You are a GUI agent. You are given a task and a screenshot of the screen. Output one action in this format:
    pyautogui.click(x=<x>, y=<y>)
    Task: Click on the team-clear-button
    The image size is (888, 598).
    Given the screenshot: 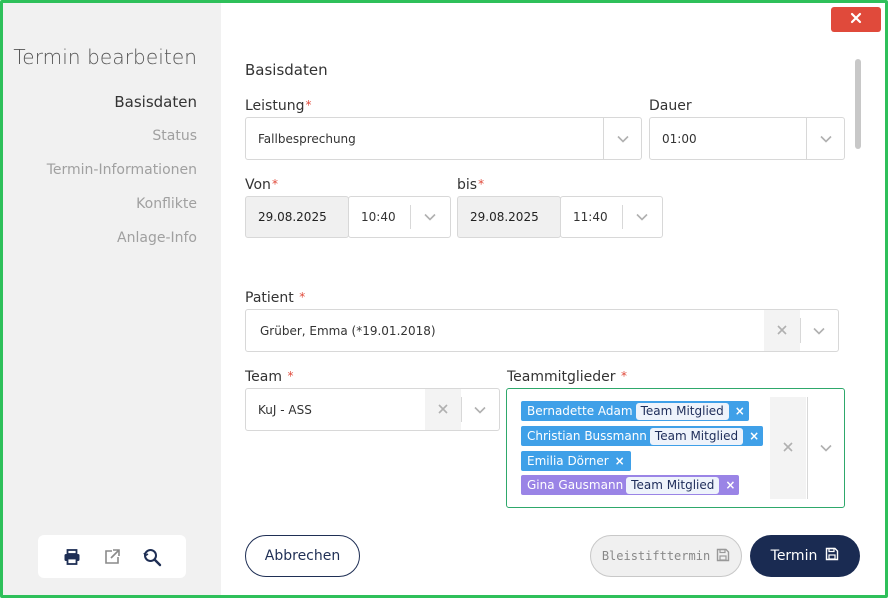 What is the action you would take?
    pyautogui.click(x=443, y=409)
    